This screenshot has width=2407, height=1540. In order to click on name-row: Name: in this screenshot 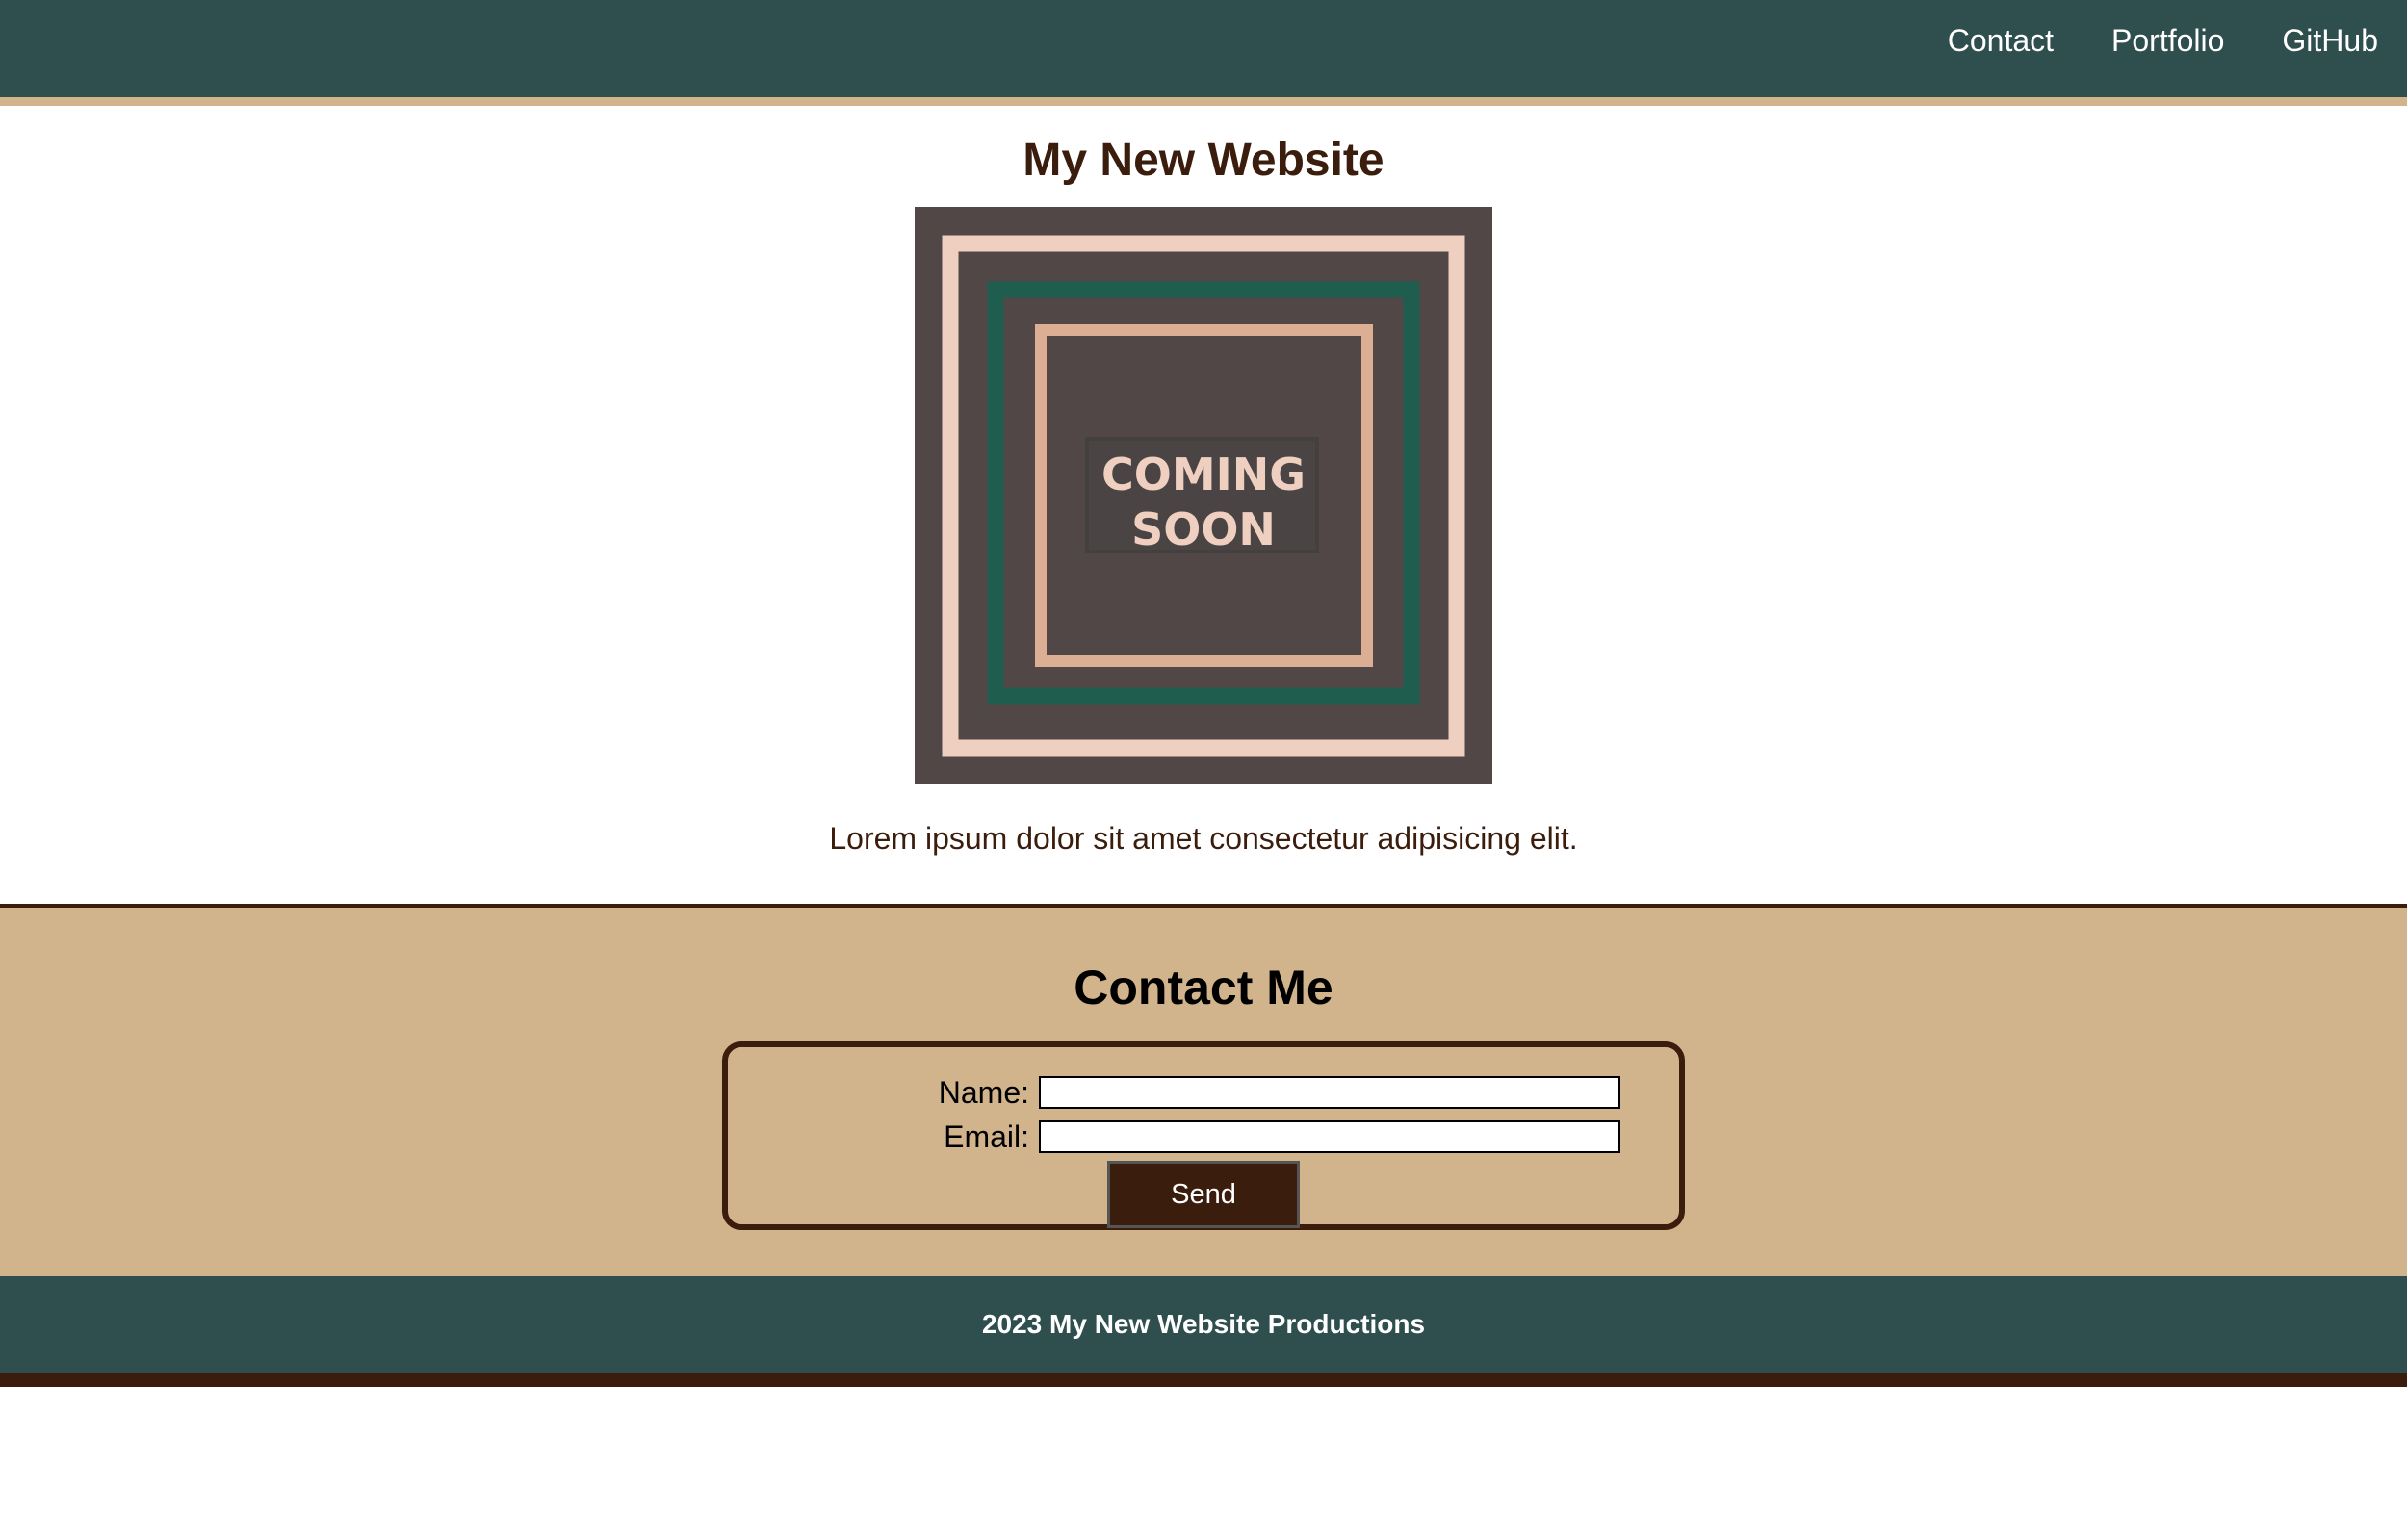, I will do `click(1272, 1092)`.